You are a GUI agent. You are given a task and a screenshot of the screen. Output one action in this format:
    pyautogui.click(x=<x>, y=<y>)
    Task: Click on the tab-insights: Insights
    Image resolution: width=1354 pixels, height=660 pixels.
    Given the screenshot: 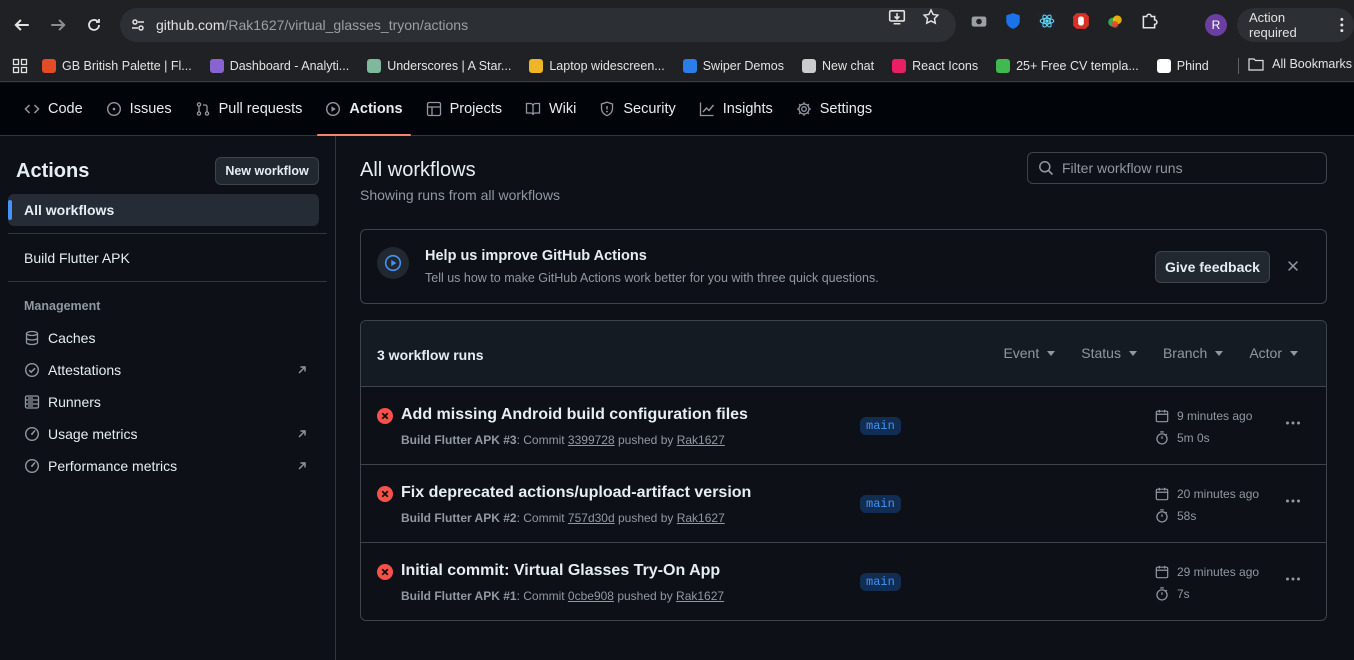 What is the action you would take?
    pyautogui.click(x=736, y=109)
    